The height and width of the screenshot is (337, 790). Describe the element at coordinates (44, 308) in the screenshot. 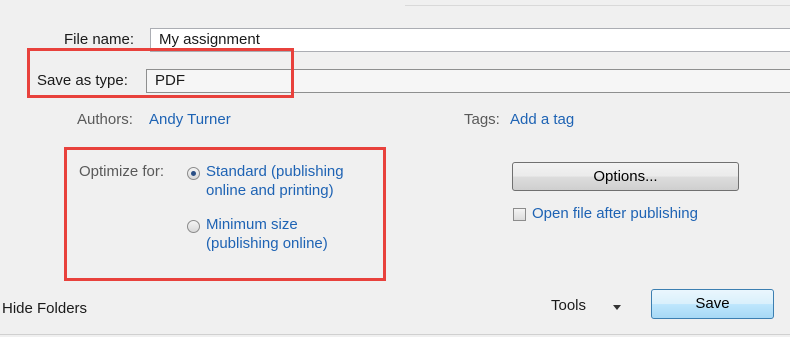

I see `hide-folders-button: Hide Folders` at that location.